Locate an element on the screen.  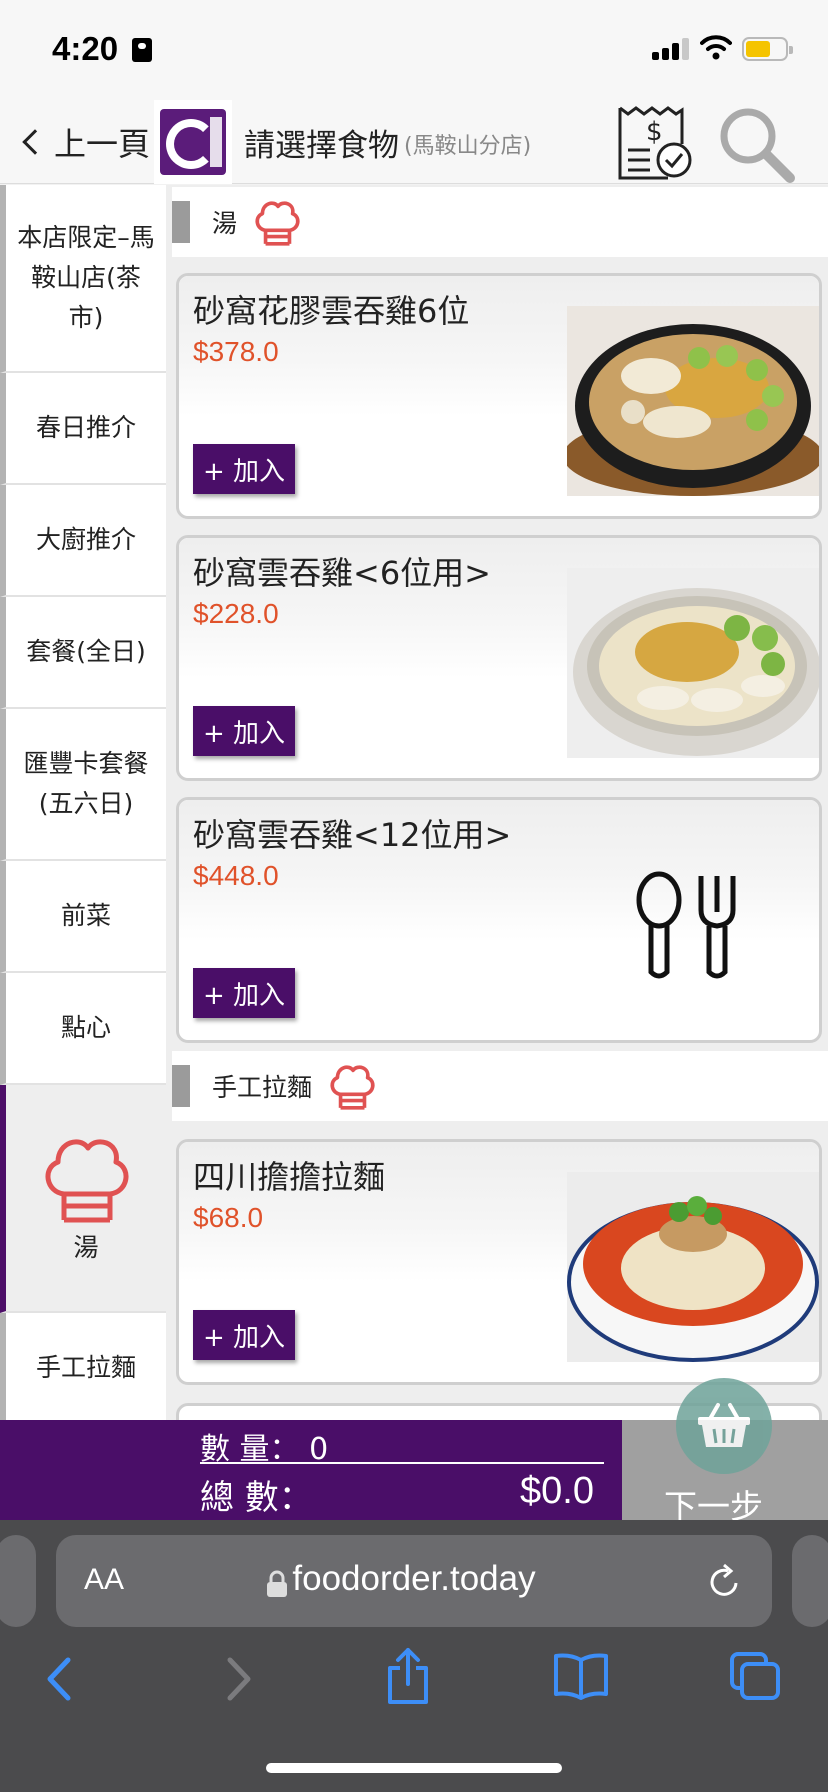
sidebar-item-label: 湯 is located at coordinates (86, 1247).